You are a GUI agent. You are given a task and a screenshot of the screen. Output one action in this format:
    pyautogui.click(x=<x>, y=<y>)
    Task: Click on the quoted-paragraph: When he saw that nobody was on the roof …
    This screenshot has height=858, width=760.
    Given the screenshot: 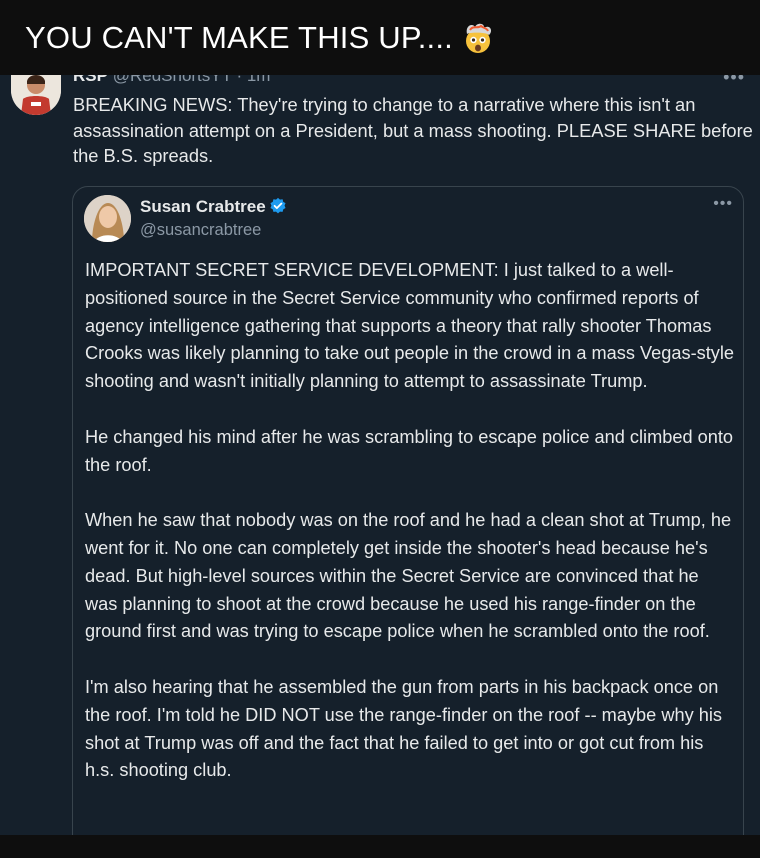 What is the action you would take?
    pyautogui.click(x=408, y=576)
    